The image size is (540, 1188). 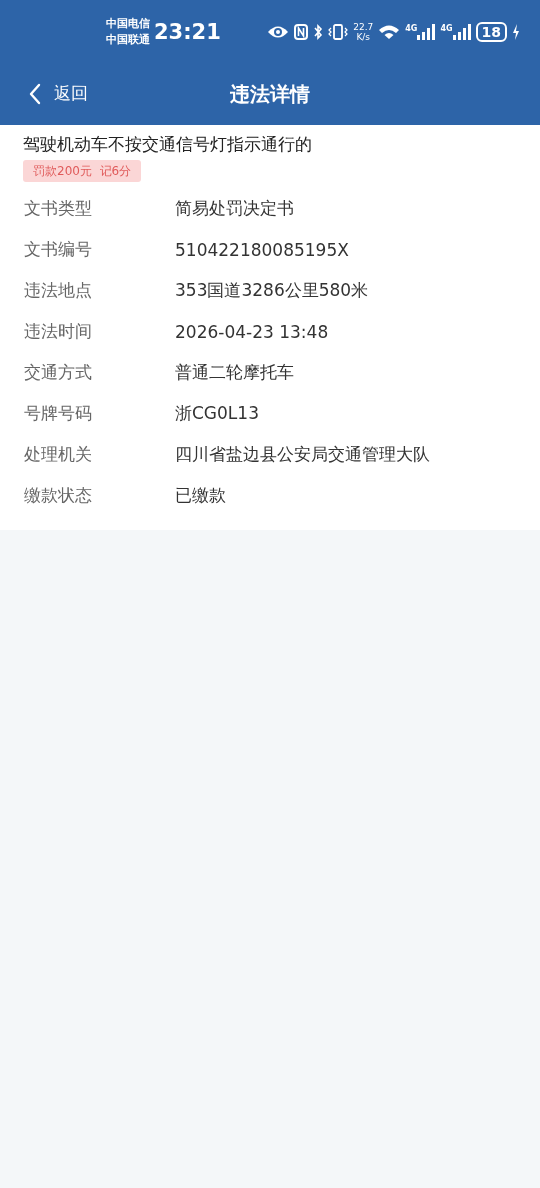 I want to click on back-icon, so click(x=35, y=93).